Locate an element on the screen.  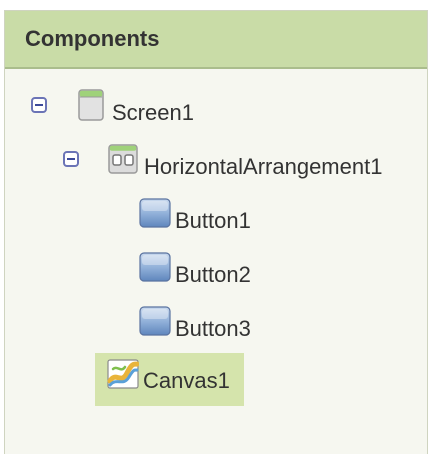
tree-item-button2: Button2 is located at coordinates (203, 274).